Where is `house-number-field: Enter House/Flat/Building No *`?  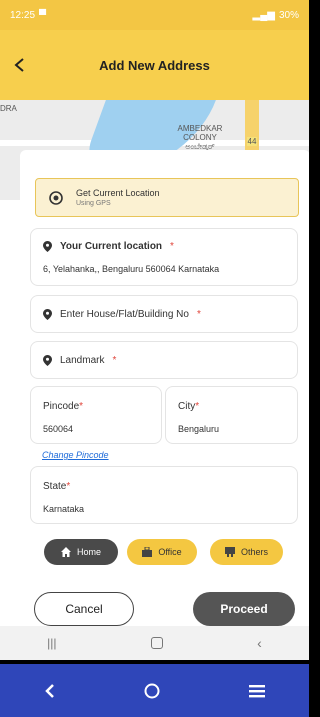 house-number-field: Enter House/Flat/Building No * is located at coordinates (164, 314).